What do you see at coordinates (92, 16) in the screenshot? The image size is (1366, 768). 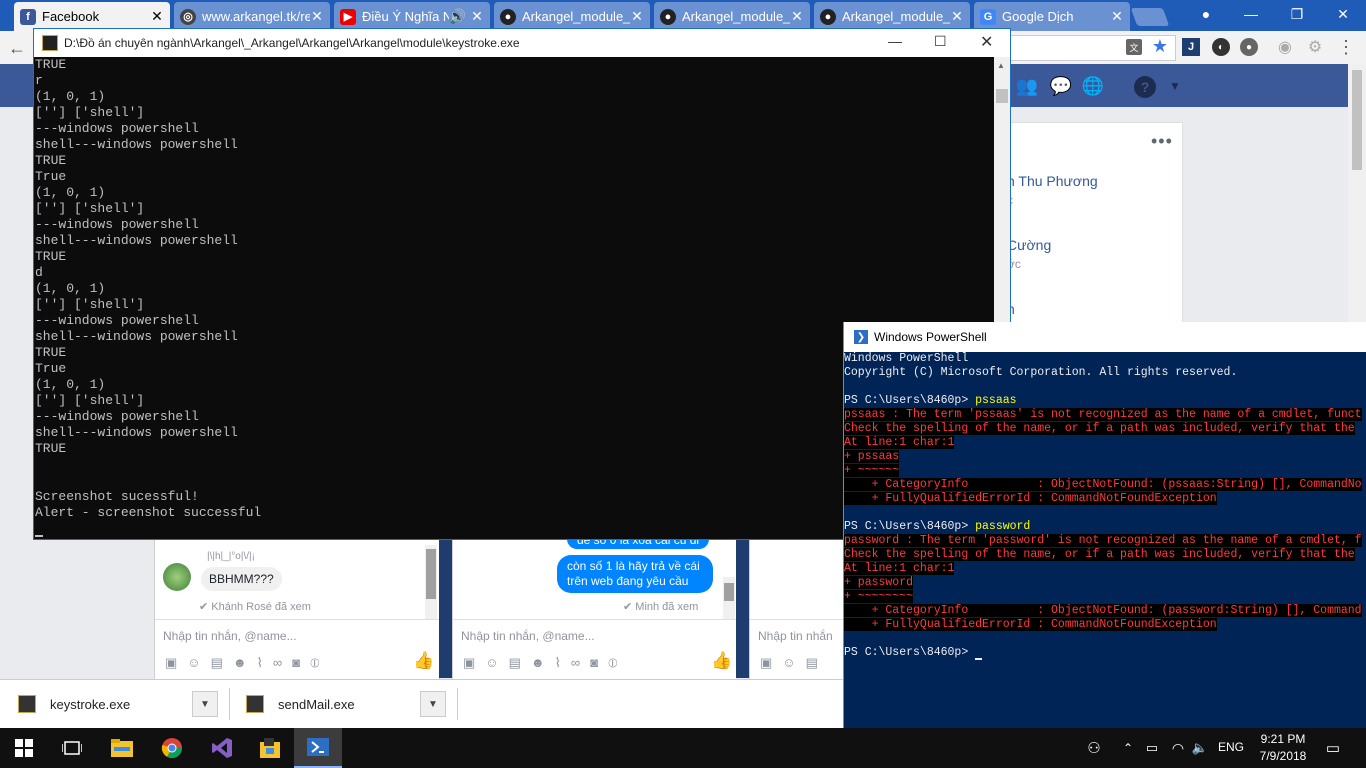 I see `tab-facebook: f Facebook ✕` at bounding box center [92, 16].